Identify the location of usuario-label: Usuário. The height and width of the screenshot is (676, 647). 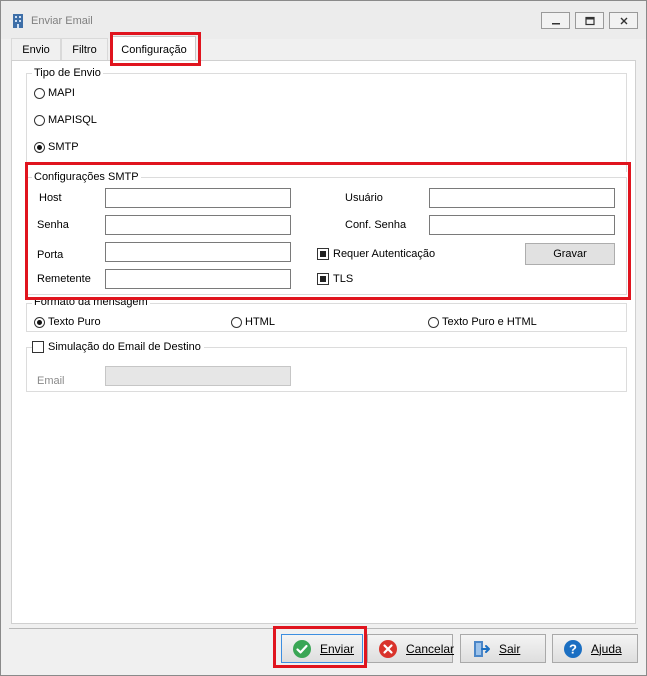
(364, 198).